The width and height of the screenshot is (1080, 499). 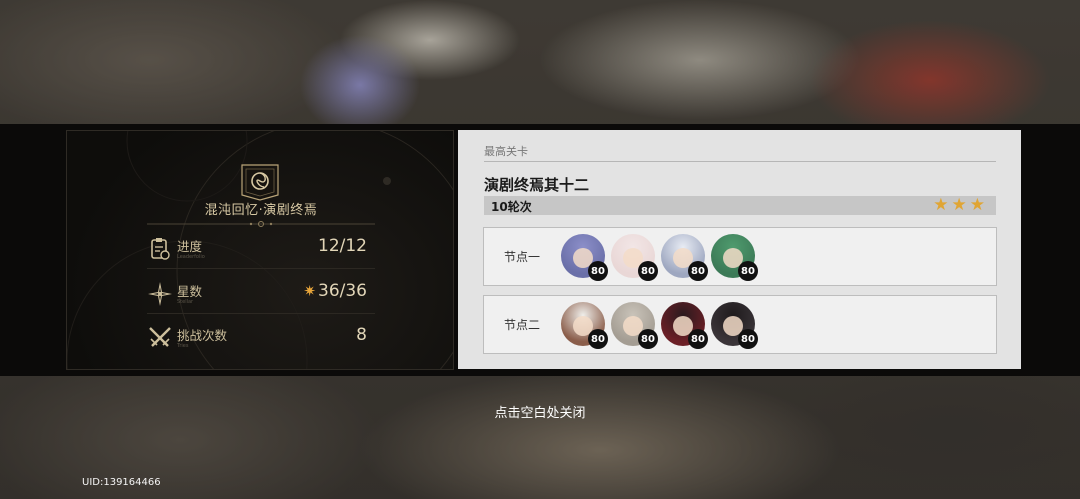 I want to click on node-one-team: 节点一 80 80 80 80, so click(x=740, y=256).